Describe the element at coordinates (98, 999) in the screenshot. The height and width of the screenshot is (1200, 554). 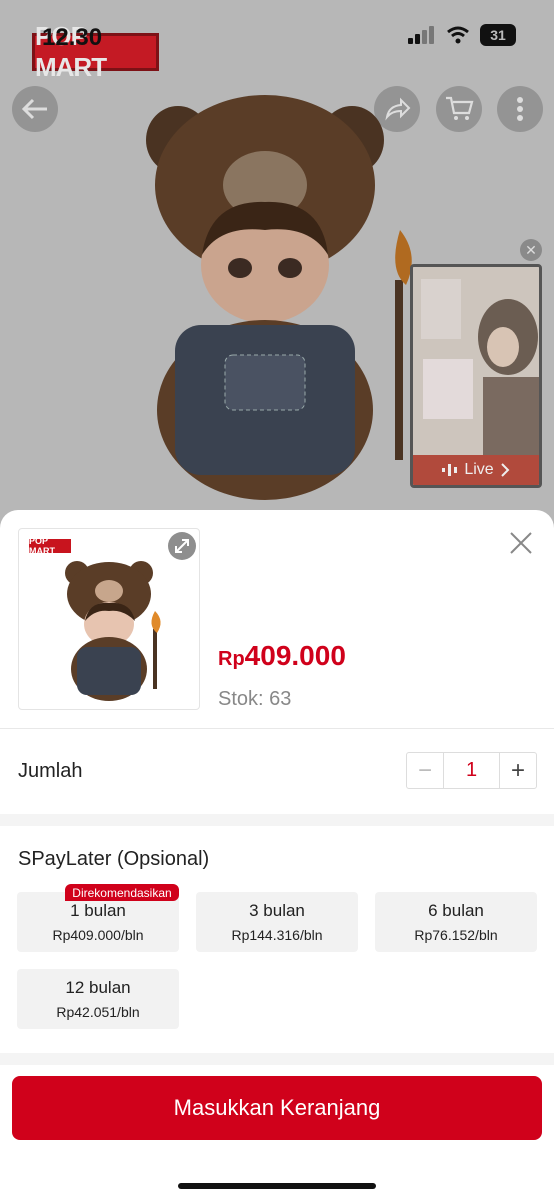
I see `spaylater-plan-12: 12 bulan Rp42.051/bln` at that location.